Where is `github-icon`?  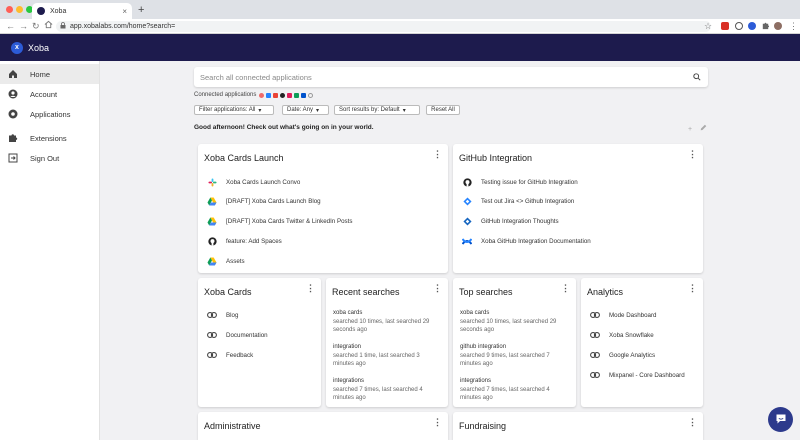
github-icon is located at coordinates (283, 95).